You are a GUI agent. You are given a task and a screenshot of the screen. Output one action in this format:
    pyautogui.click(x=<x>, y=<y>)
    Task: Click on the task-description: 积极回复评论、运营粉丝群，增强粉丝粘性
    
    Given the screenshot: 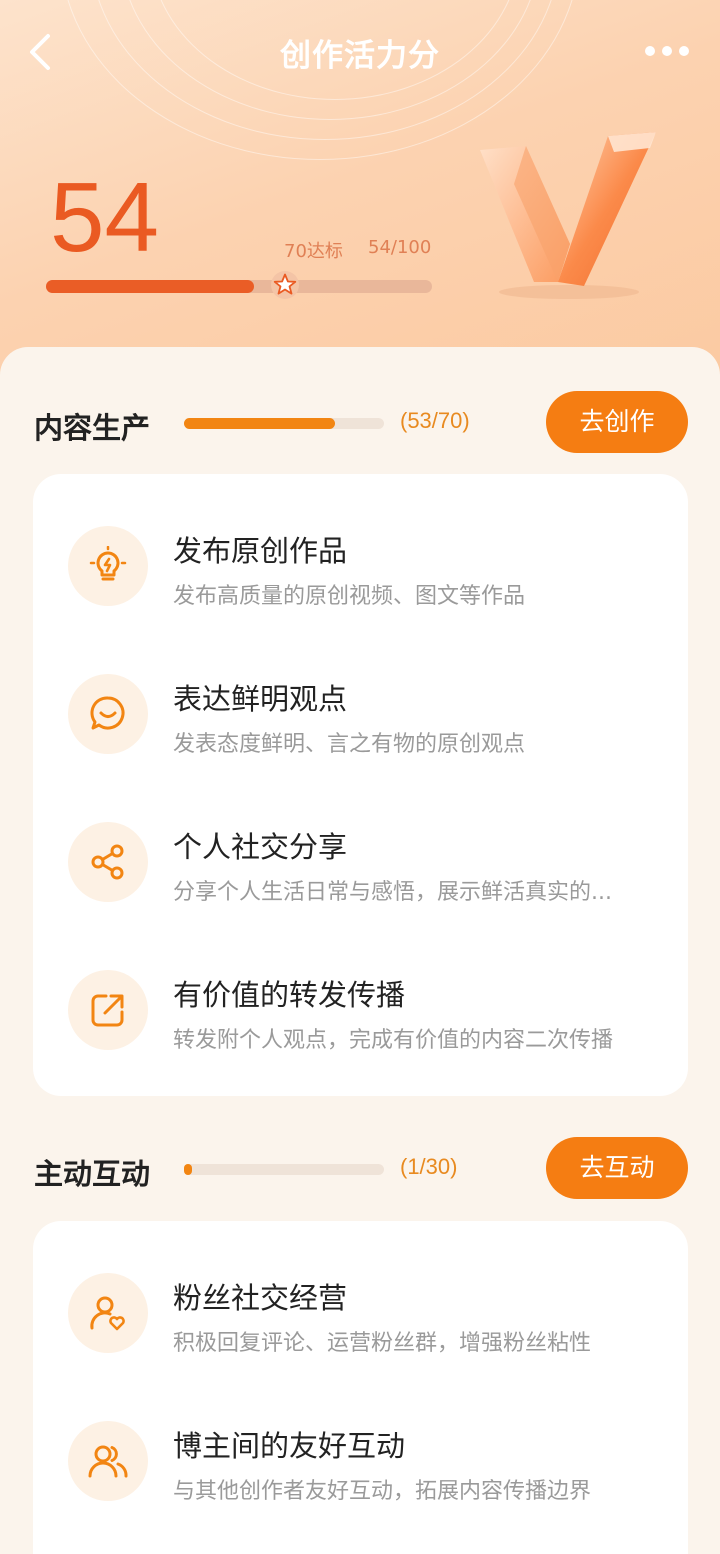 What is the action you would take?
    pyautogui.click(x=382, y=1343)
    